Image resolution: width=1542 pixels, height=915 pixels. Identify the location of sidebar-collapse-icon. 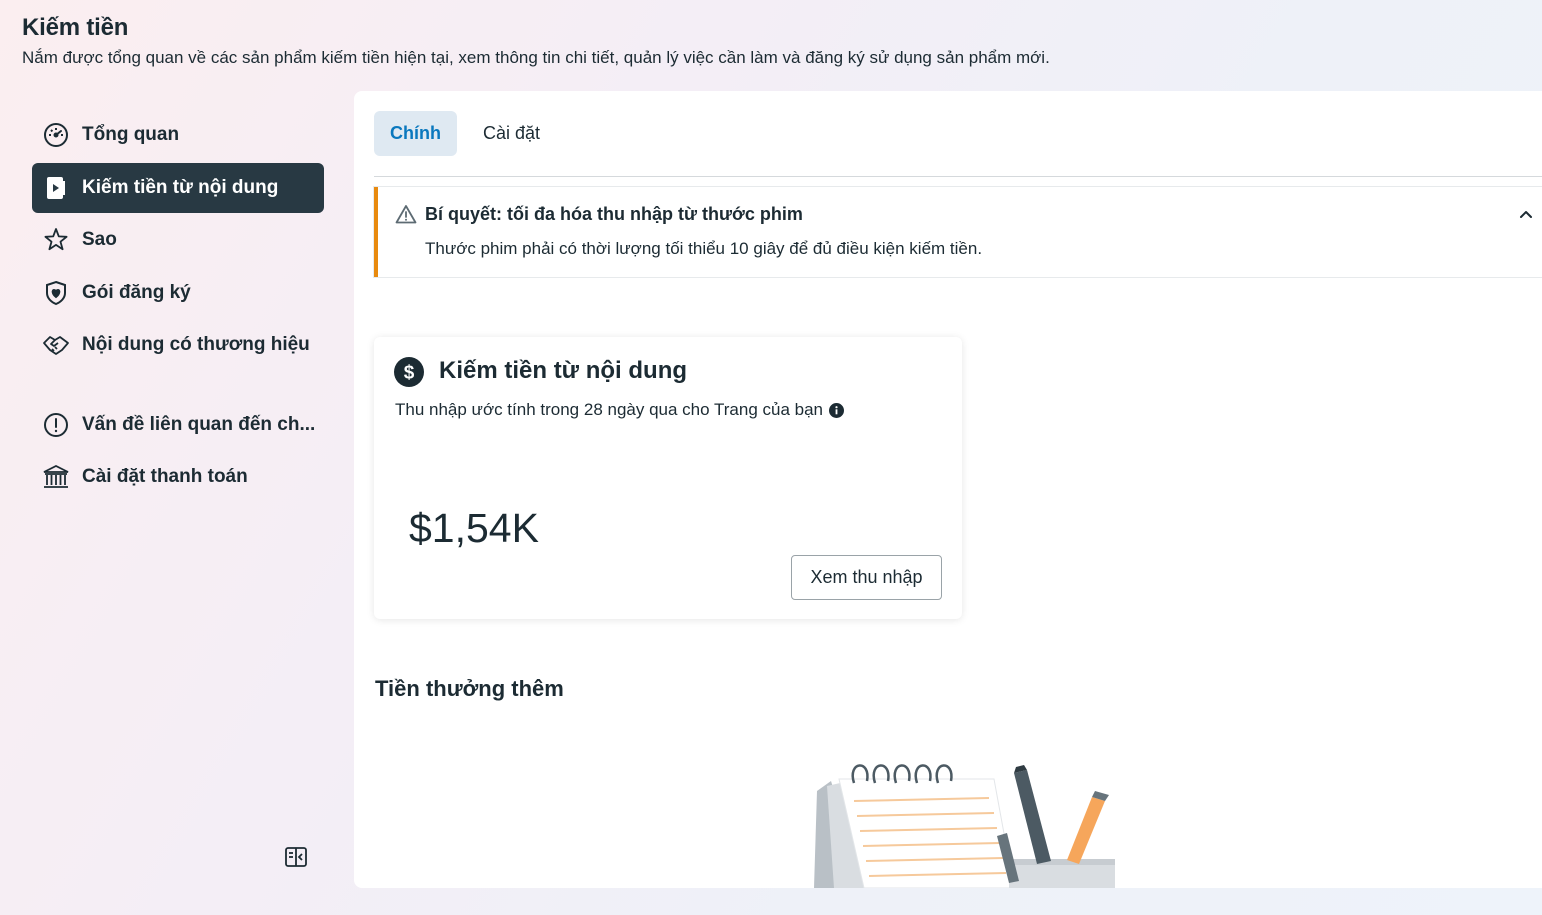
(296, 857).